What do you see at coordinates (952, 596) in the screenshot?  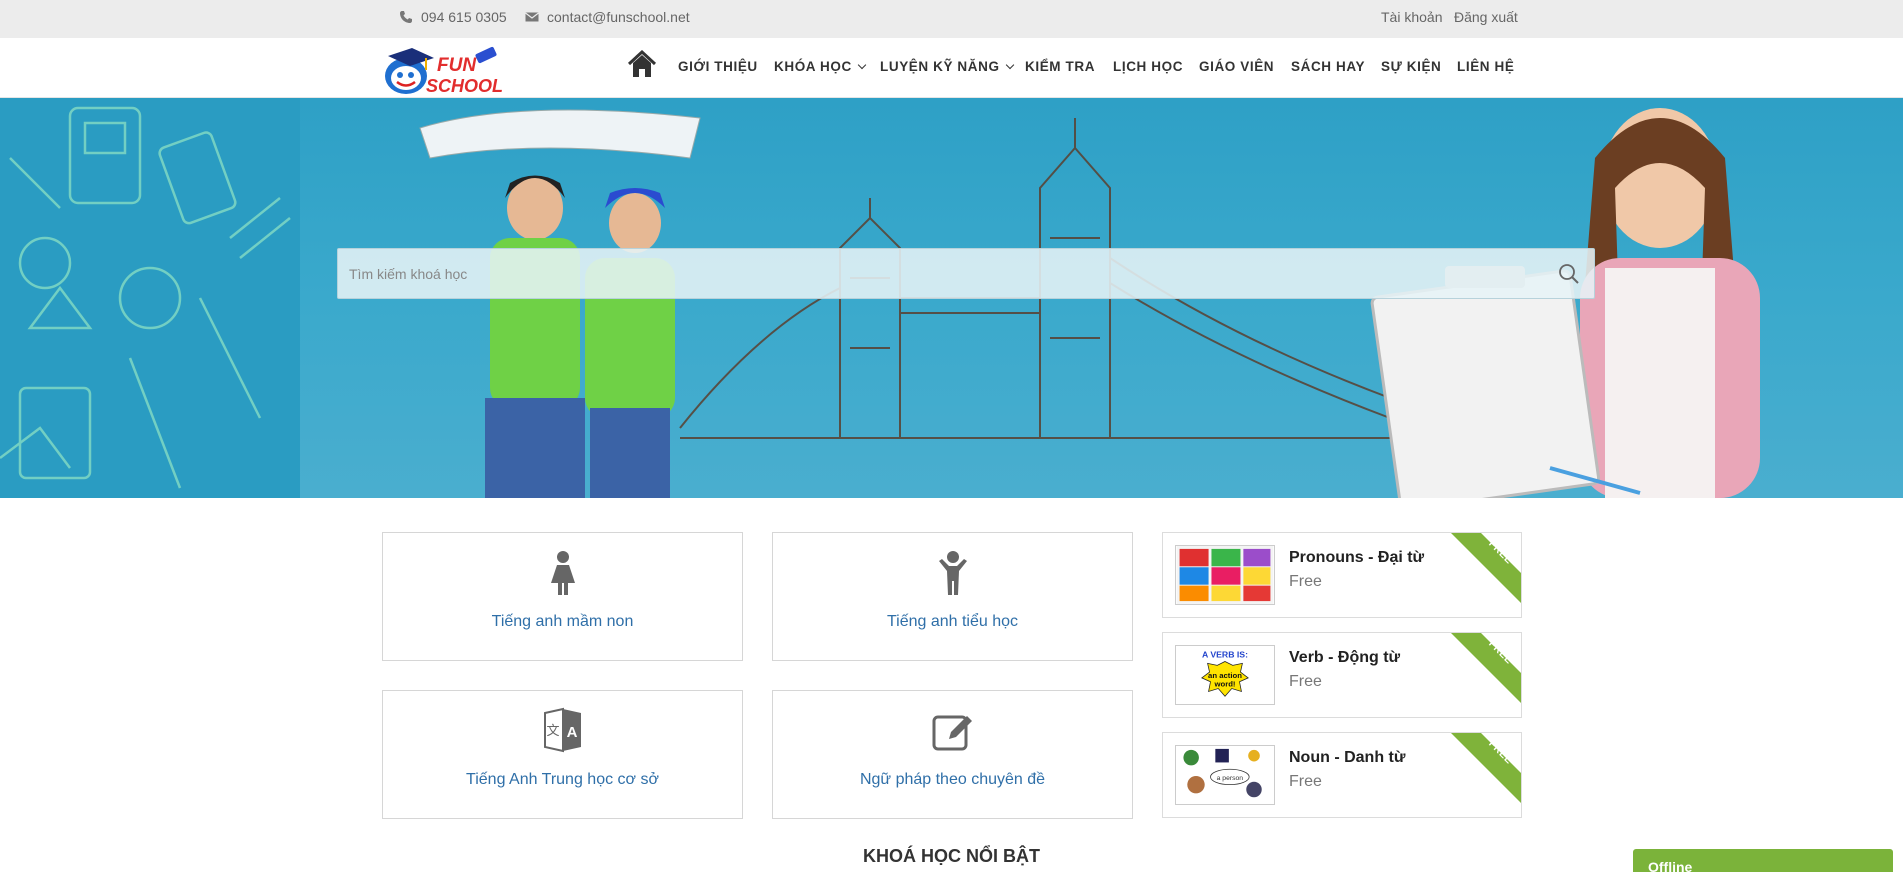 I see `category-card-tieu-hoc: Tiếng anh tiểu học` at bounding box center [952, 596].